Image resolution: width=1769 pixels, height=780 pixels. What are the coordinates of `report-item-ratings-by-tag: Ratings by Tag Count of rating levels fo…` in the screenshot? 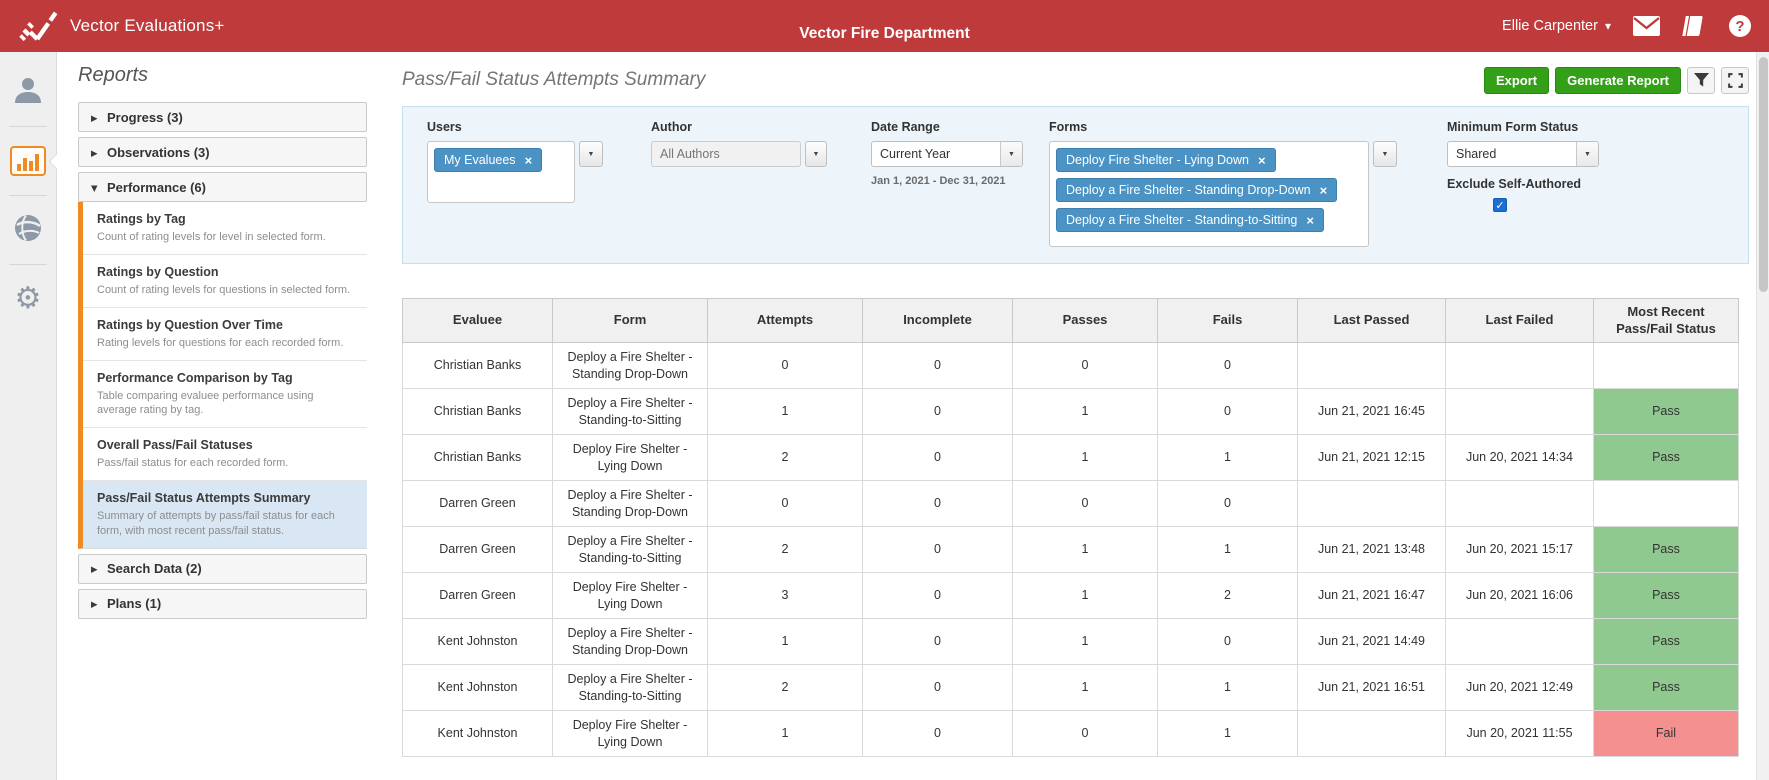 It's located at (225, 228).